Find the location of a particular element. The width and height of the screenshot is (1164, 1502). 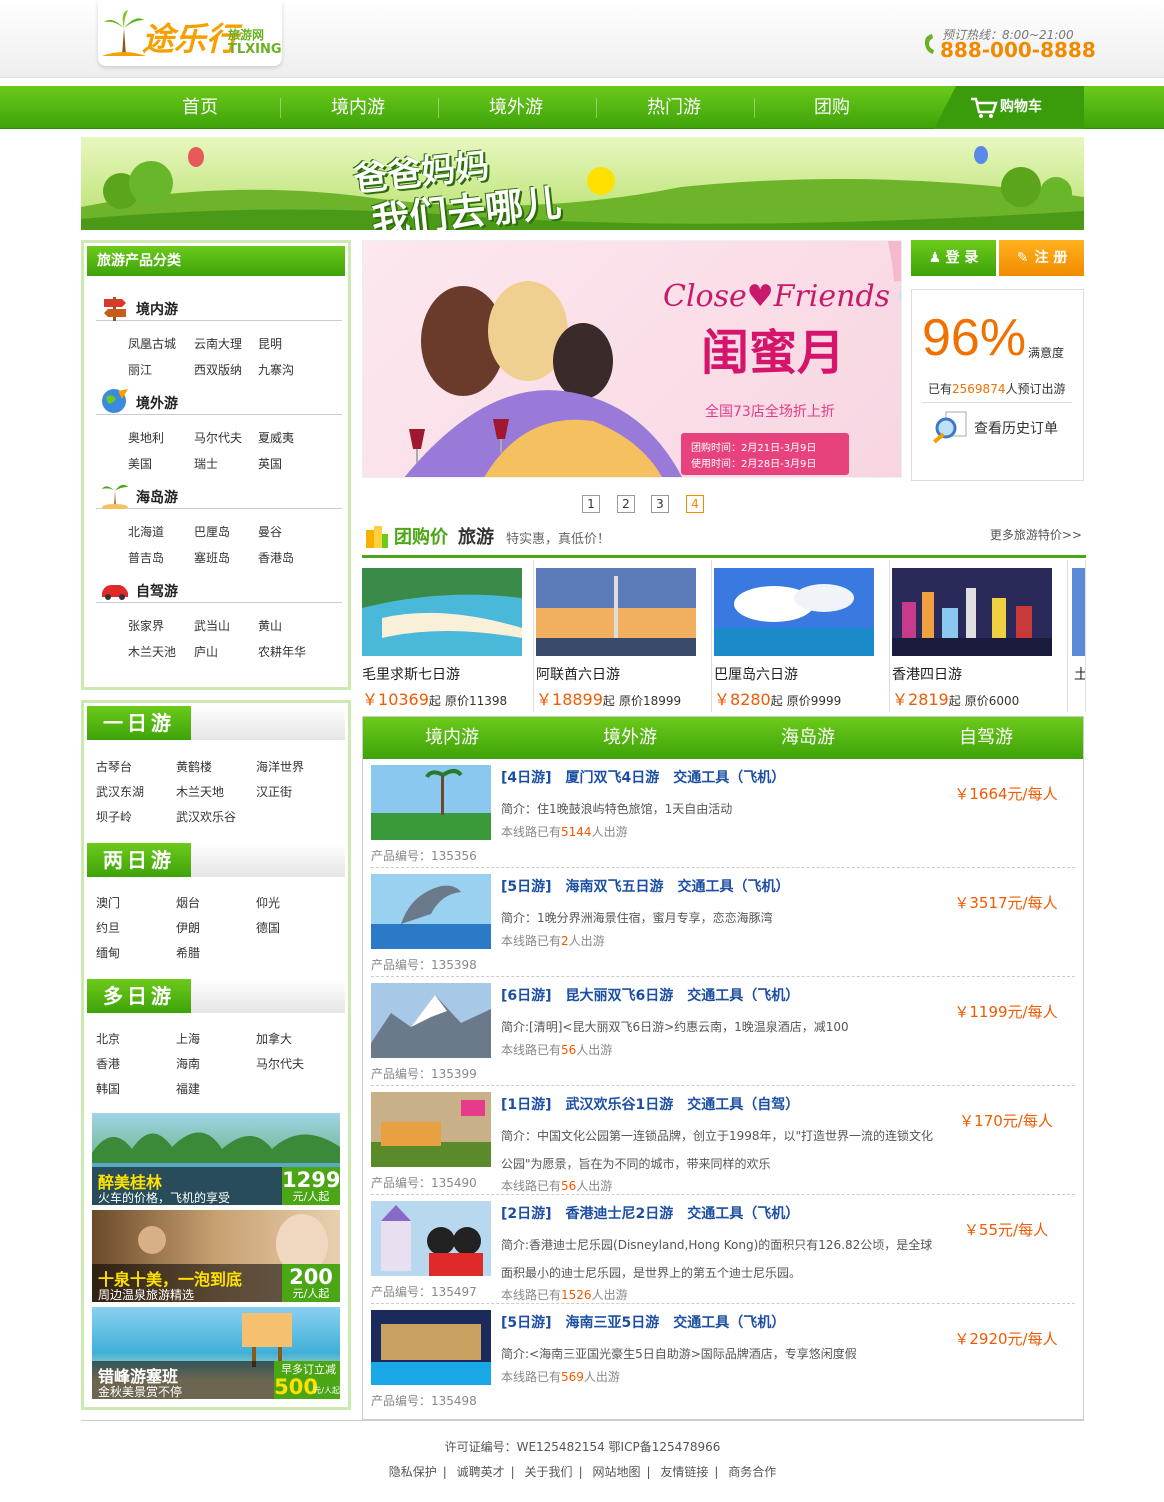

day-link: 海洋世界 is located at coordinates (280, 766).